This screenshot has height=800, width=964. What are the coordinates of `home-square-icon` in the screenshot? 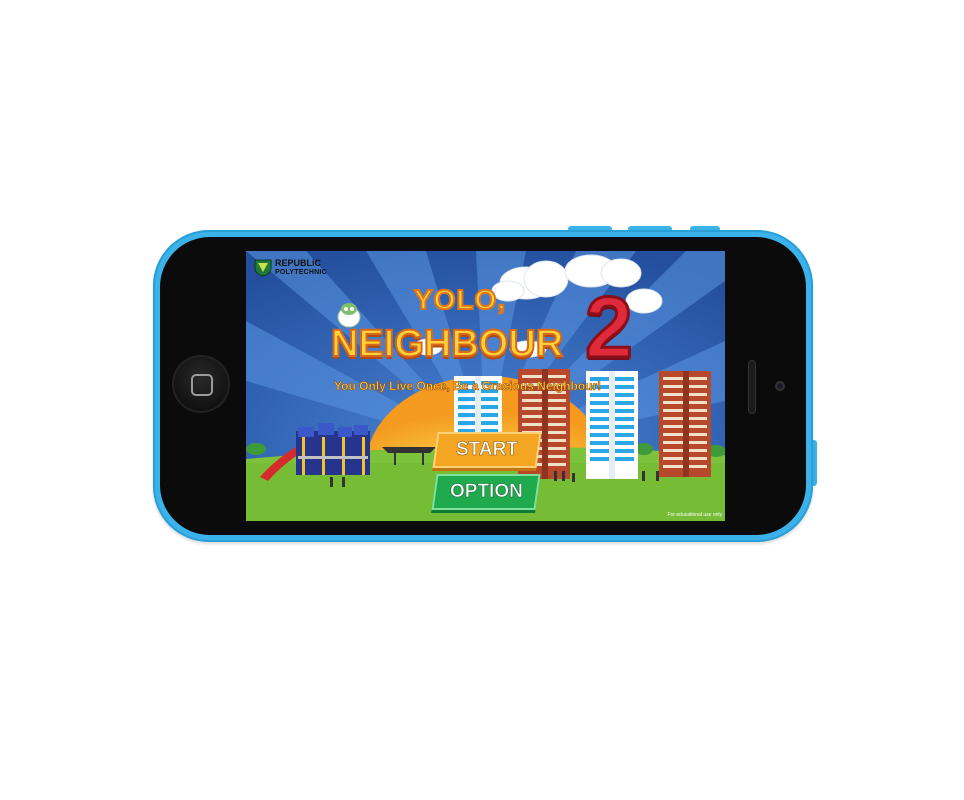 It's located at (202, 385).